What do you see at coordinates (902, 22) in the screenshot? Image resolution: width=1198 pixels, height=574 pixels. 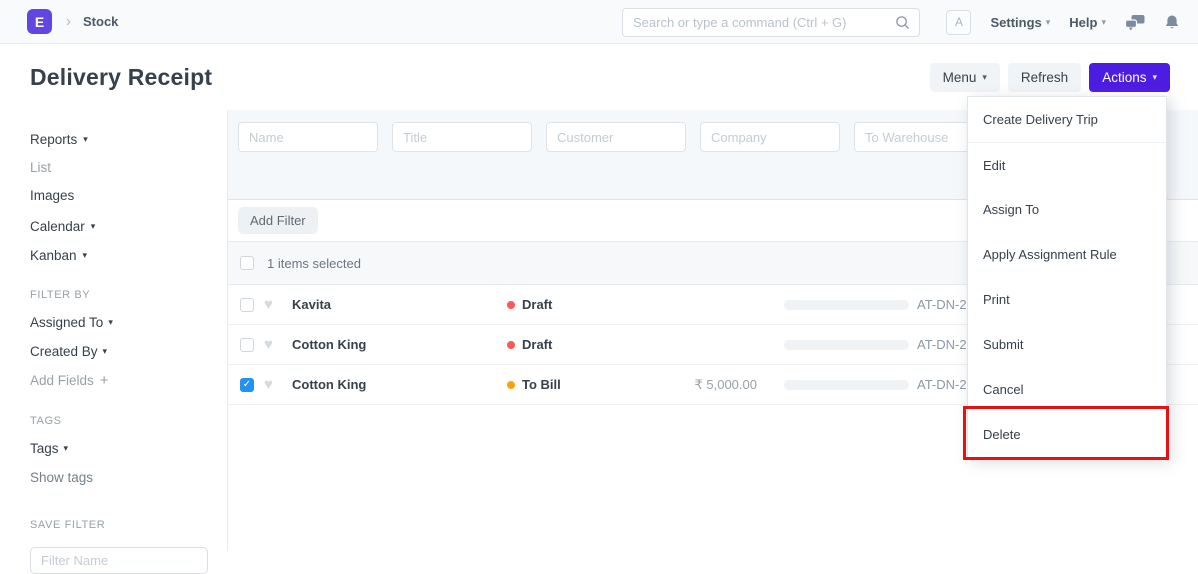 I see `search-icon` at bounding box center [902, 22].